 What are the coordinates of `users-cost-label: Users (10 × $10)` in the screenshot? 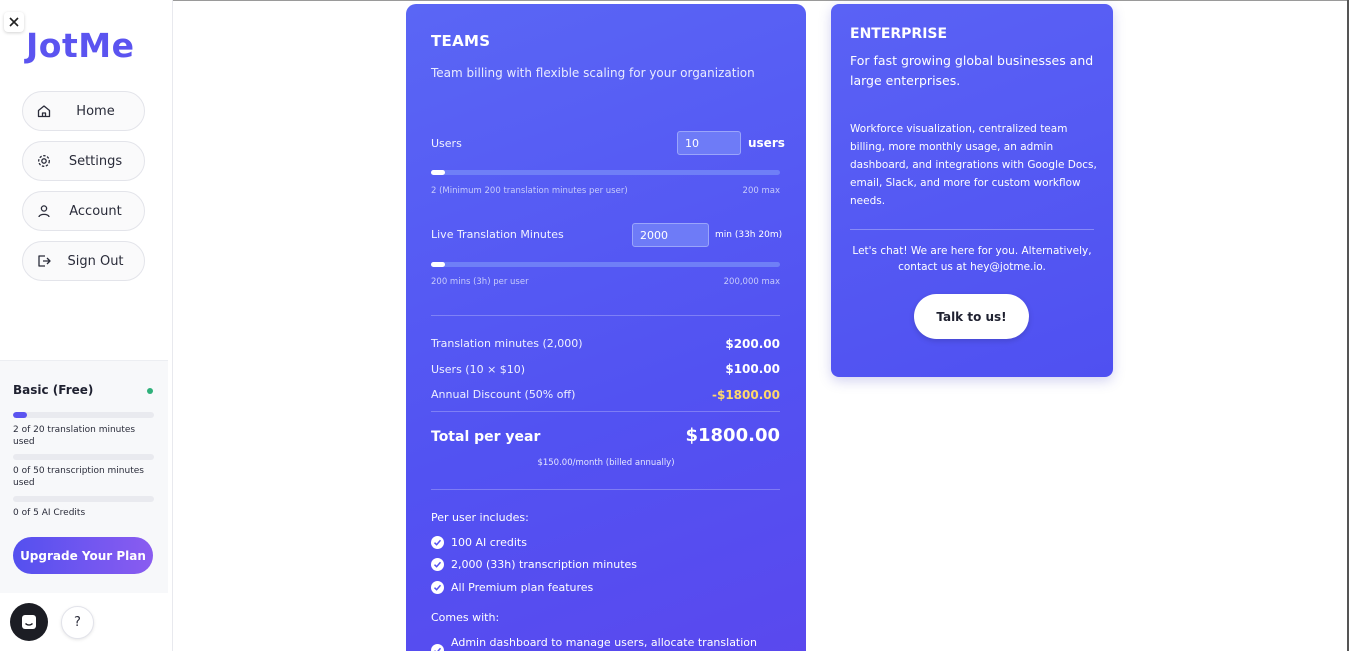 It's located at (478, 369).